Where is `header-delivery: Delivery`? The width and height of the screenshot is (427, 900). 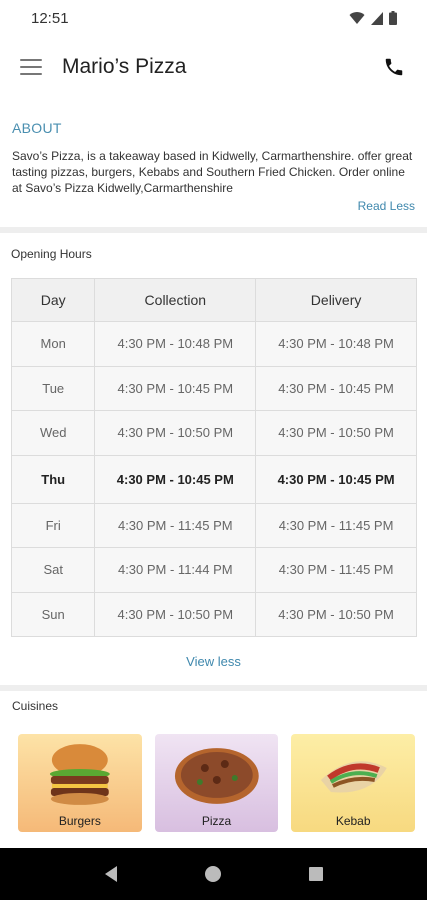
header-delivery: Delivery is located at coordinates (336, 300).